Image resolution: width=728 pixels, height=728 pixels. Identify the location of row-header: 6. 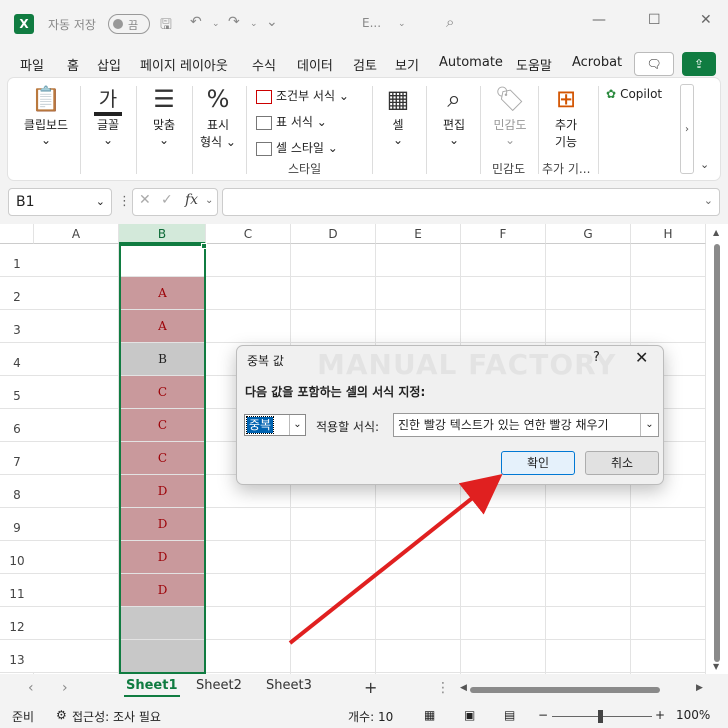
(17, 425).